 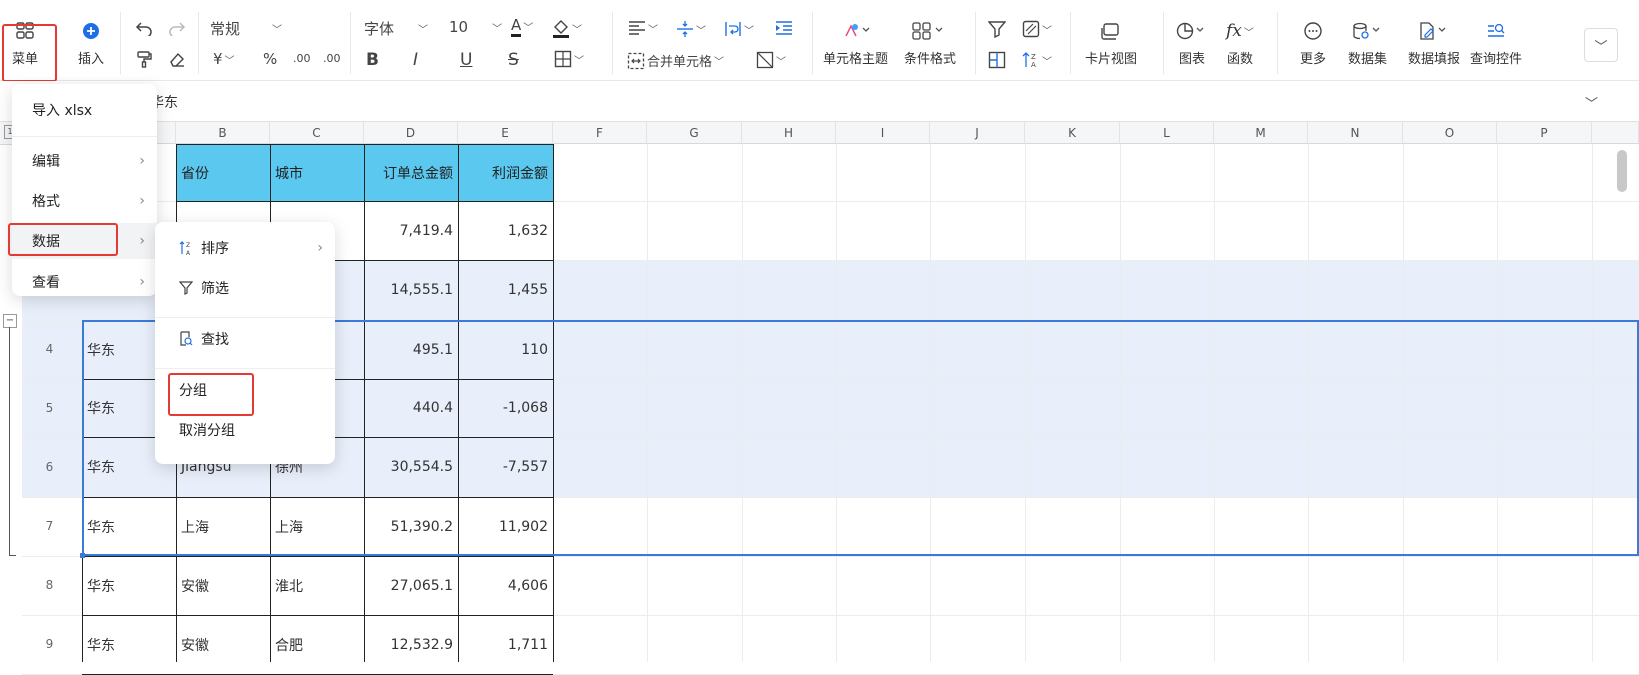 What do you see at coordinates (49, 644) in the screenshot?
I see `row-header: 9` at bounding box center [49, 644].